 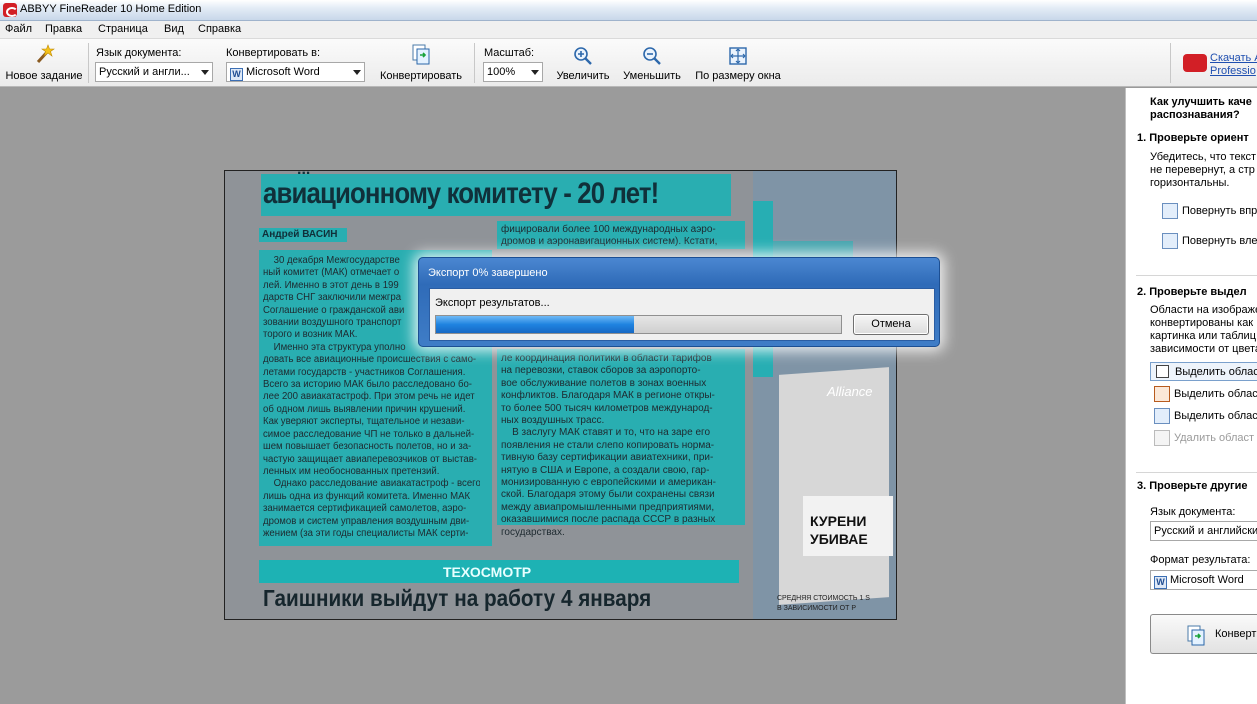 What do you see at coordinates (1215, 416) in the screenshot?
I see `select-area-3-label: Выделить облас` at bounding box center [1215, 416].